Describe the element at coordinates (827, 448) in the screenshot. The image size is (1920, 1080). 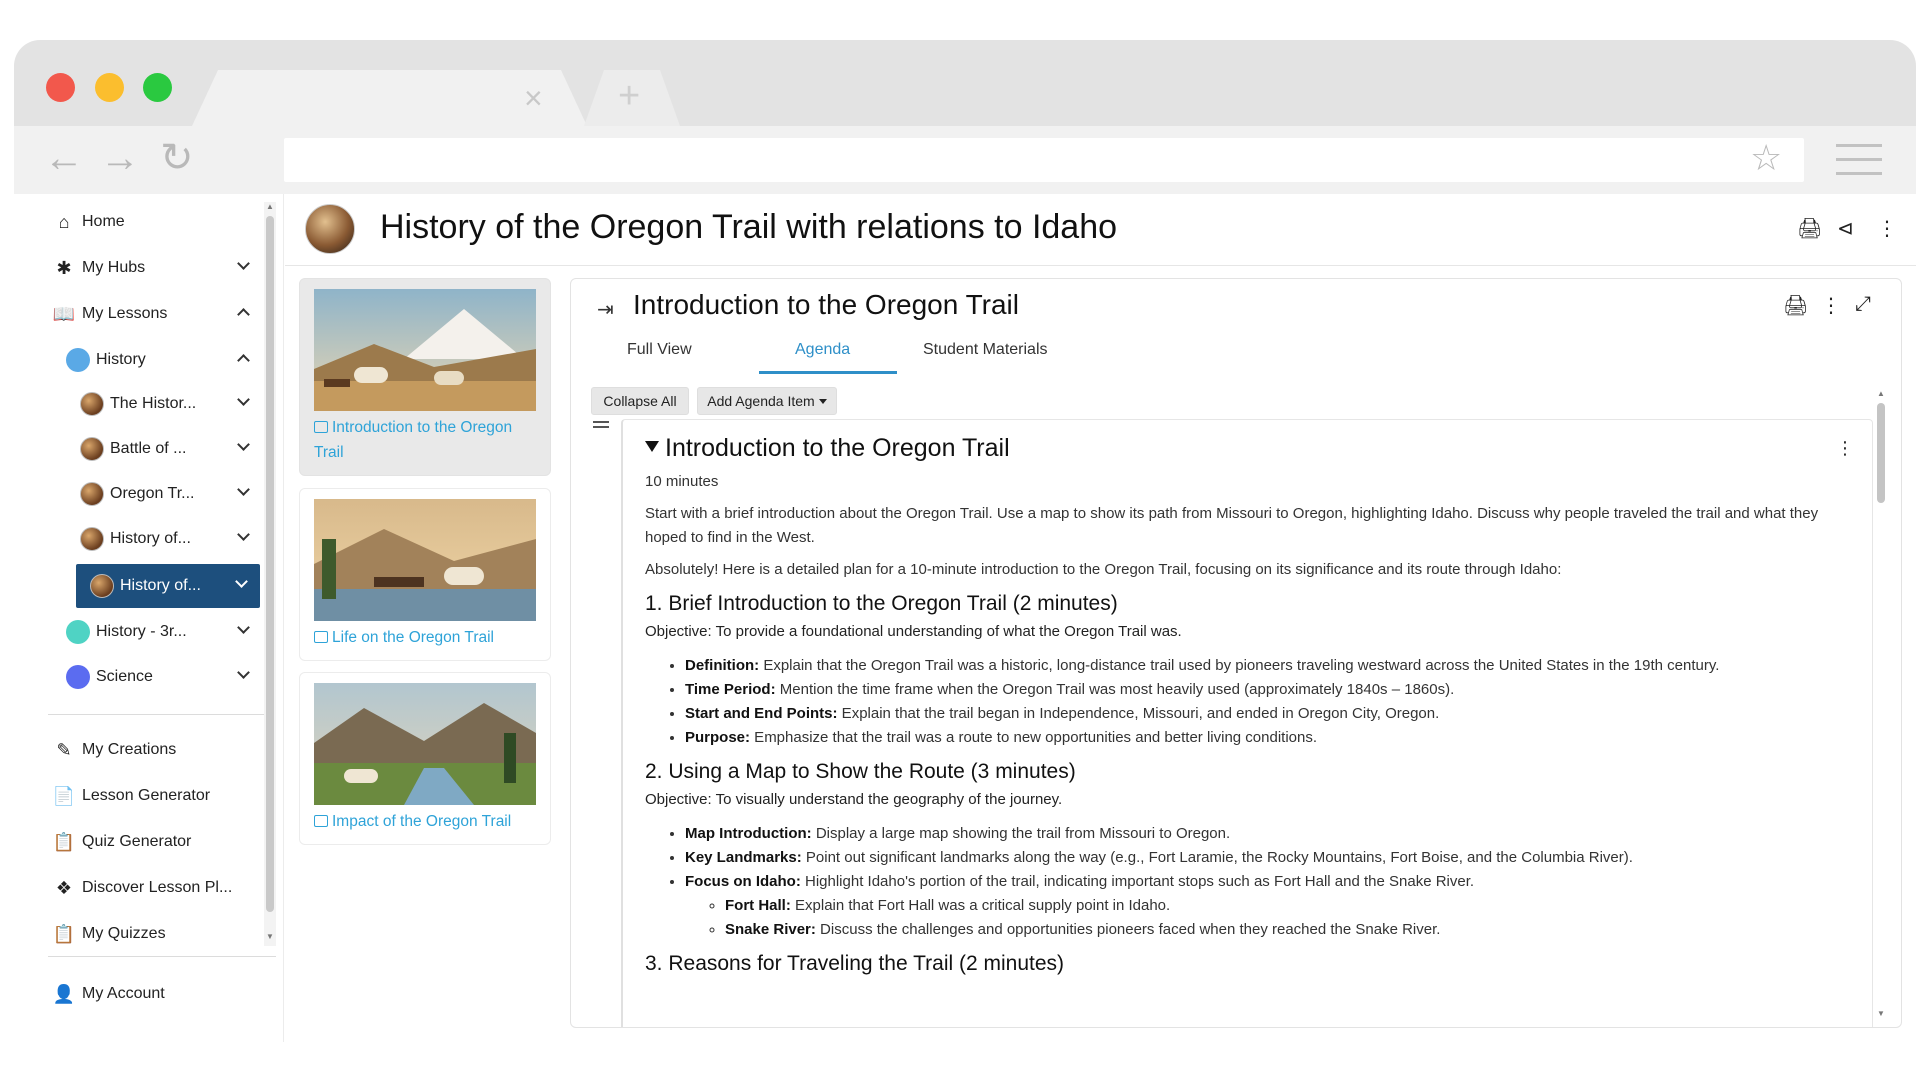
I see `agenda-item-title: Introduction to the Oregon Trail` at that location.